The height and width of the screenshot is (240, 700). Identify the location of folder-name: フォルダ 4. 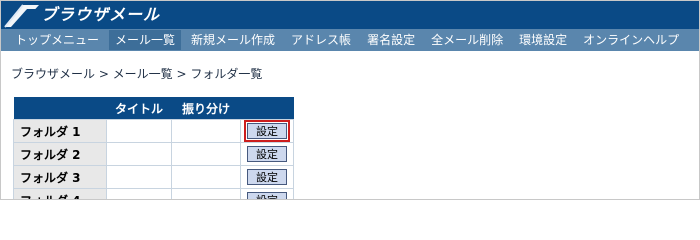
(60, 193).